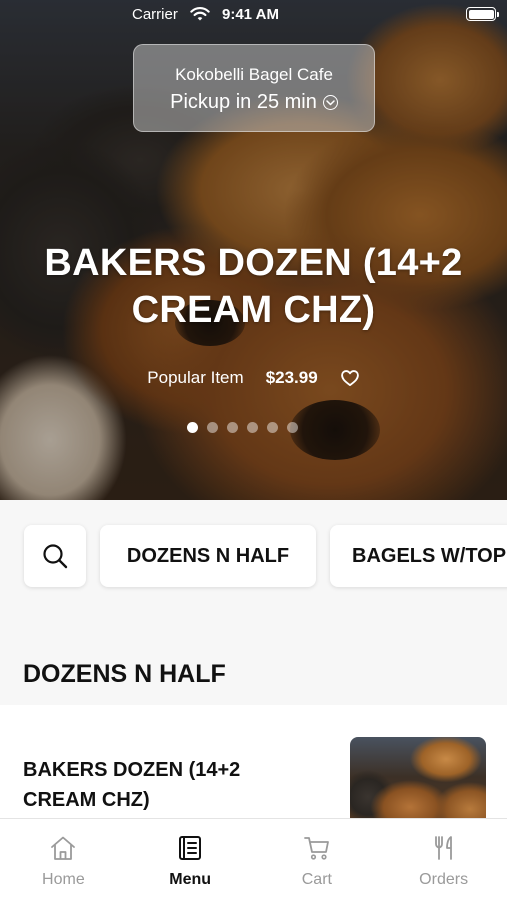 The image size is (507, 900). What do you see at coordinates (155, 14) in the screenshot?
I see `carrier-label: Carrier` at bounding box center [155, 14].